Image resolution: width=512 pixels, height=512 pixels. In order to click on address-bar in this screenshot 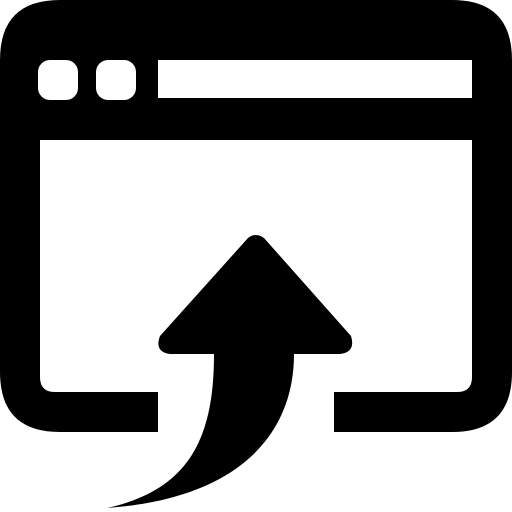, I will do `click(315, 79)`.